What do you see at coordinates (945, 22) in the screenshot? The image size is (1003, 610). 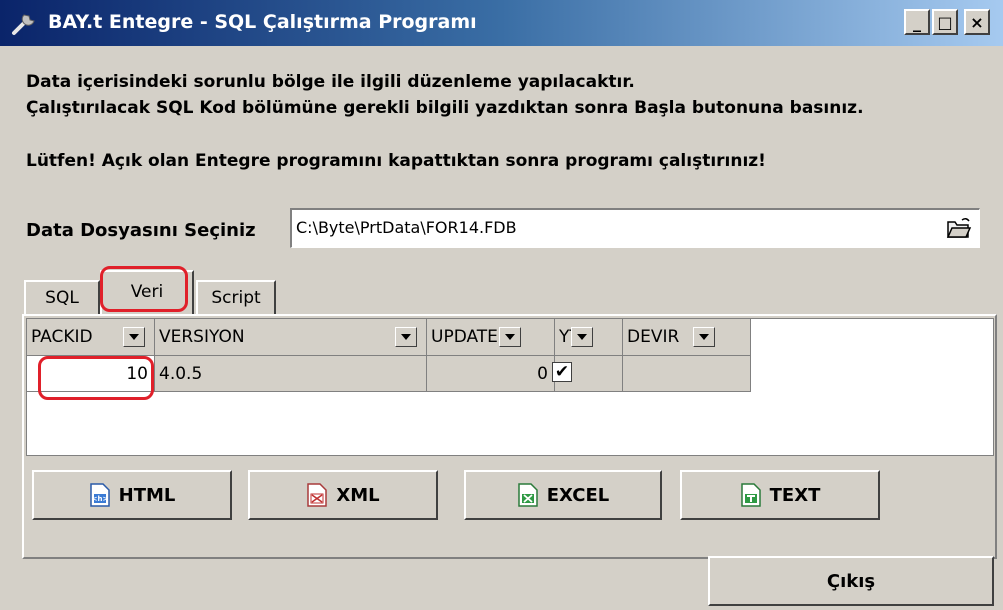 I see `maximize-button: □` at bounding box center [945, 22].